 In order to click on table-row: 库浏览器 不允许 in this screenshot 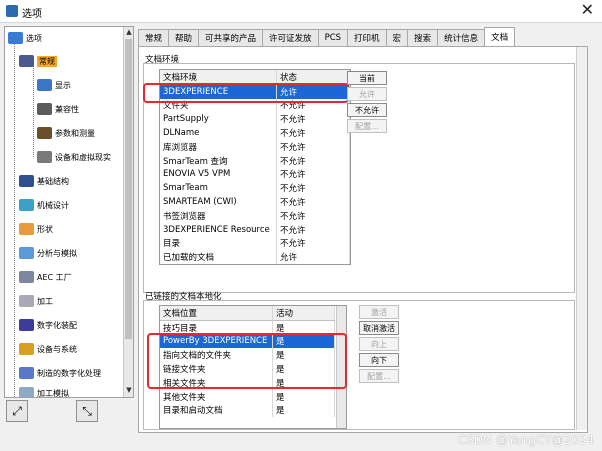, I will do `click(255, 146)`.